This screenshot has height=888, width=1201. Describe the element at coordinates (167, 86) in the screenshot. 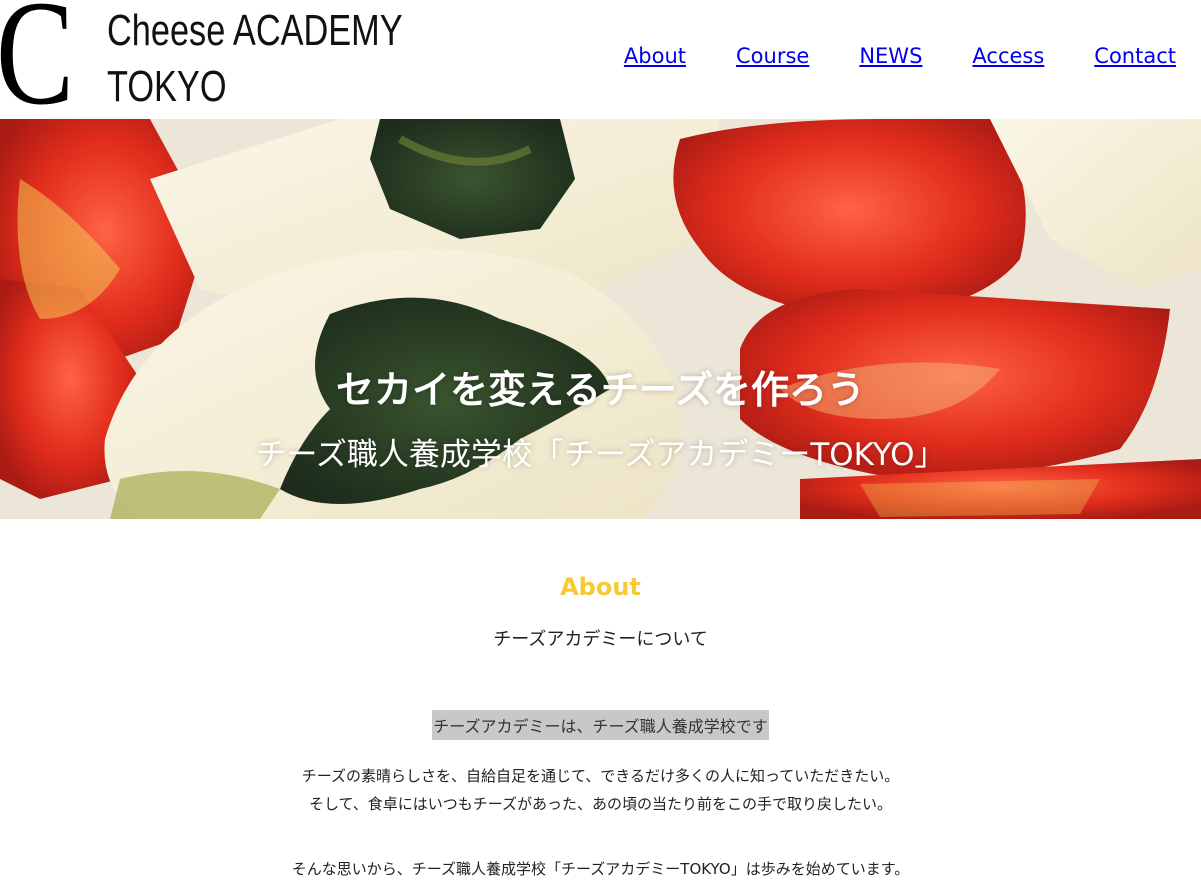

I see `logo-text-line2: TOKYO` at that location.